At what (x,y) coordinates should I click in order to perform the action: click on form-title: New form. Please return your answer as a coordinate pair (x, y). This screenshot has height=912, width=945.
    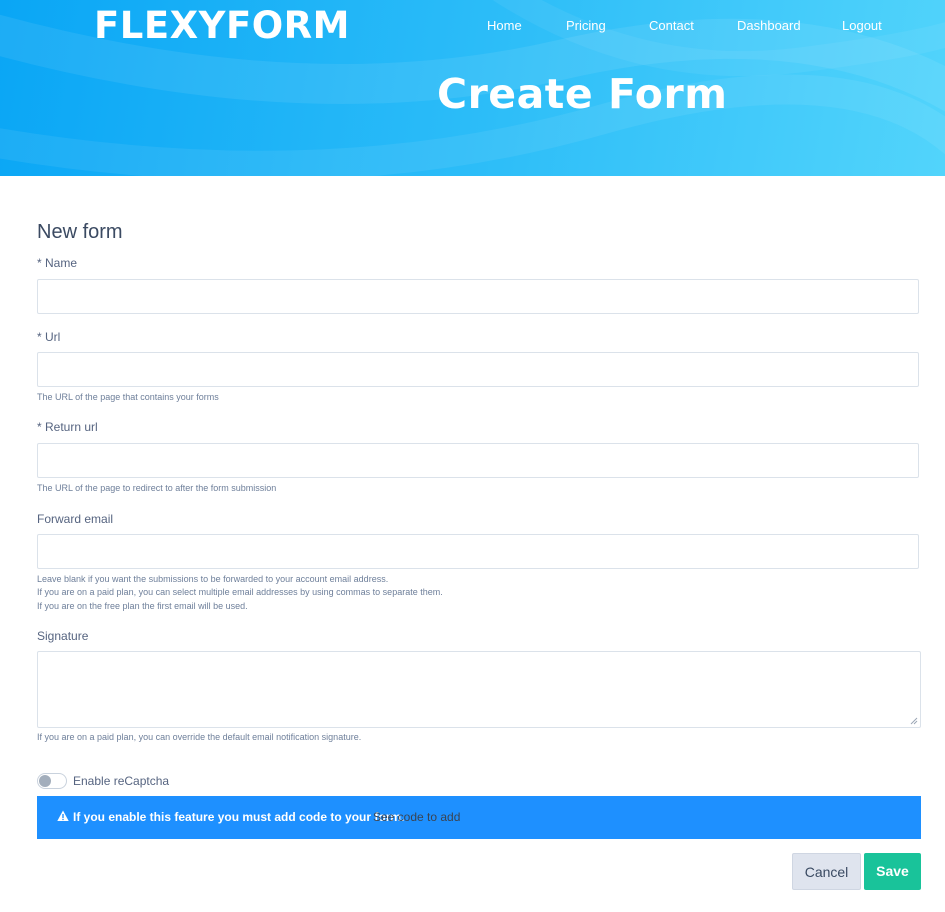
    Looking at the image, I should click on (80, 232).